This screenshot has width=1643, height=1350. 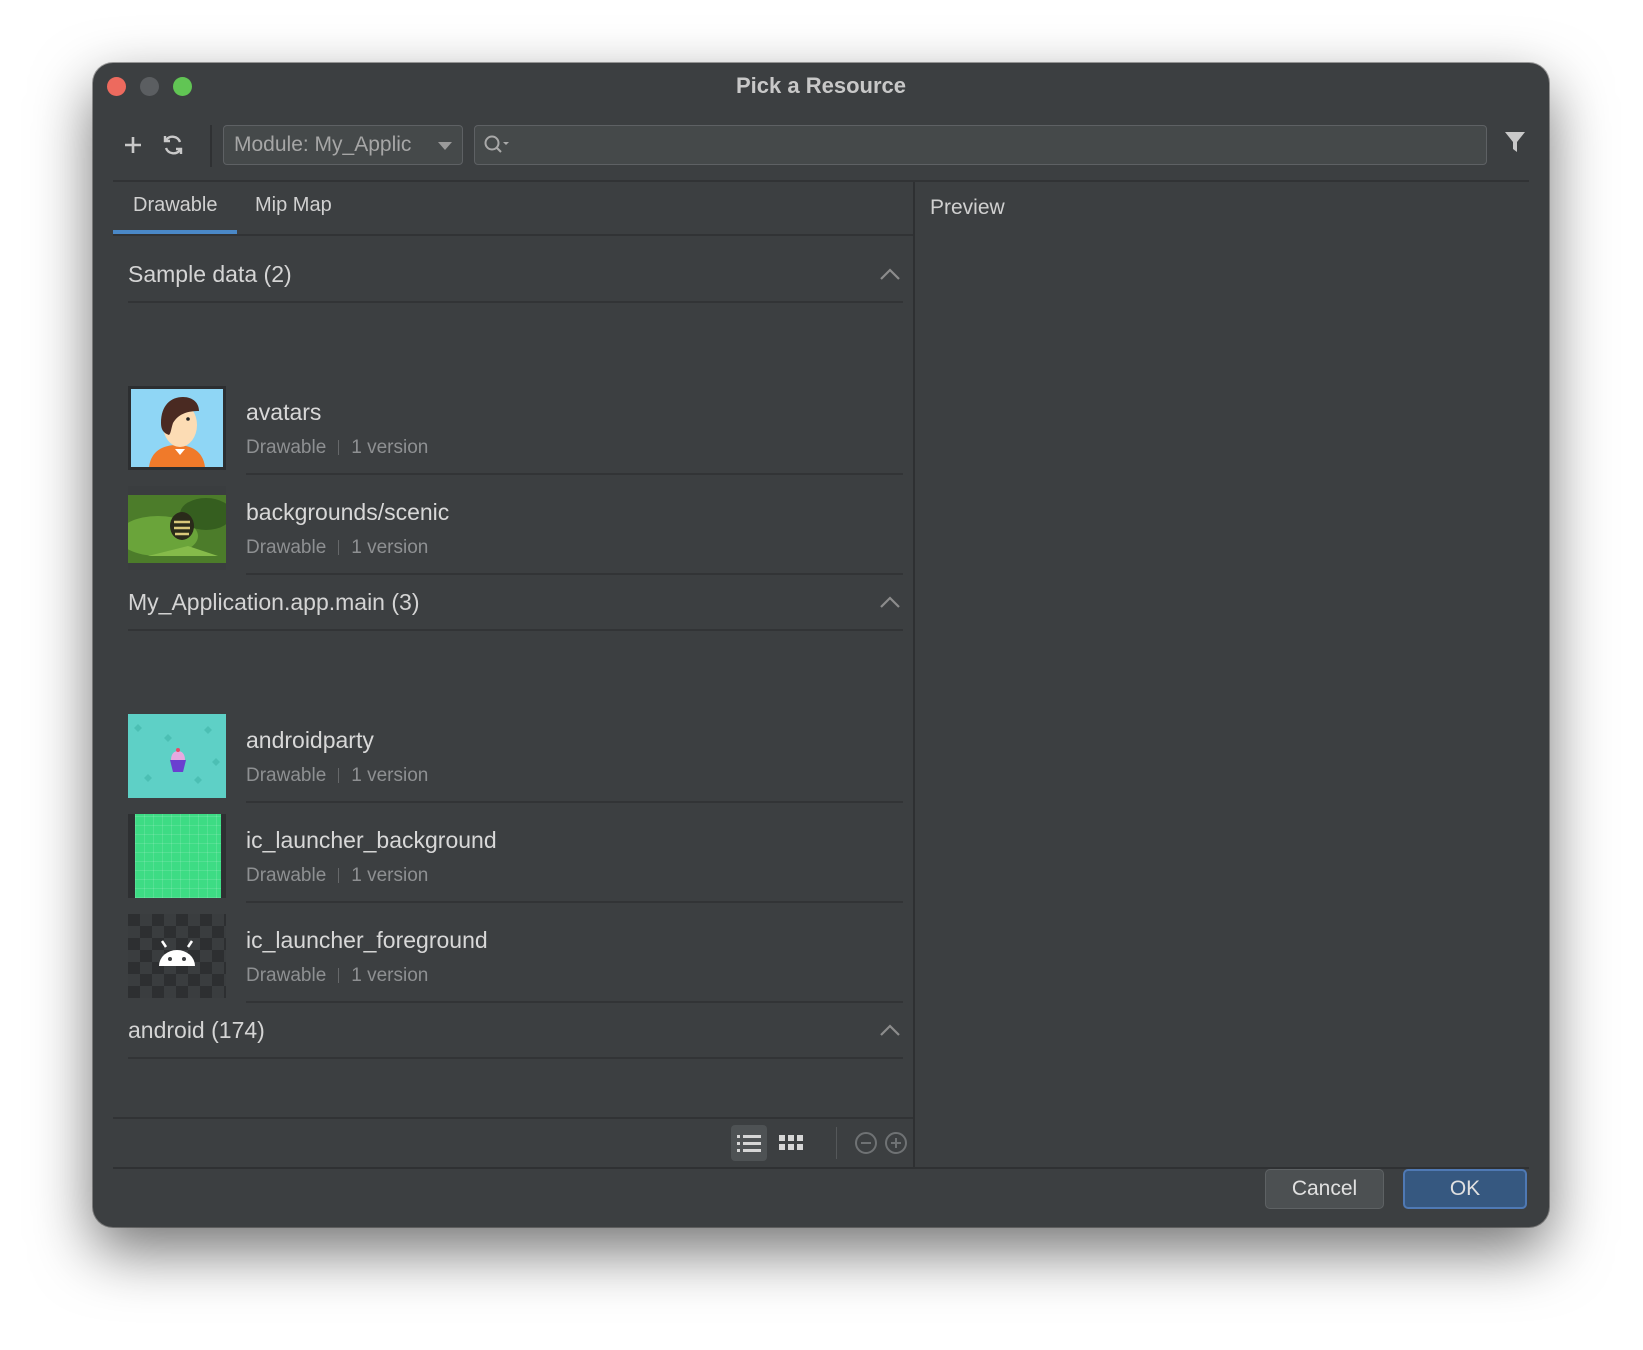 I want to click on toolbar: Module: My_Applic, so click(x=821, y=146).